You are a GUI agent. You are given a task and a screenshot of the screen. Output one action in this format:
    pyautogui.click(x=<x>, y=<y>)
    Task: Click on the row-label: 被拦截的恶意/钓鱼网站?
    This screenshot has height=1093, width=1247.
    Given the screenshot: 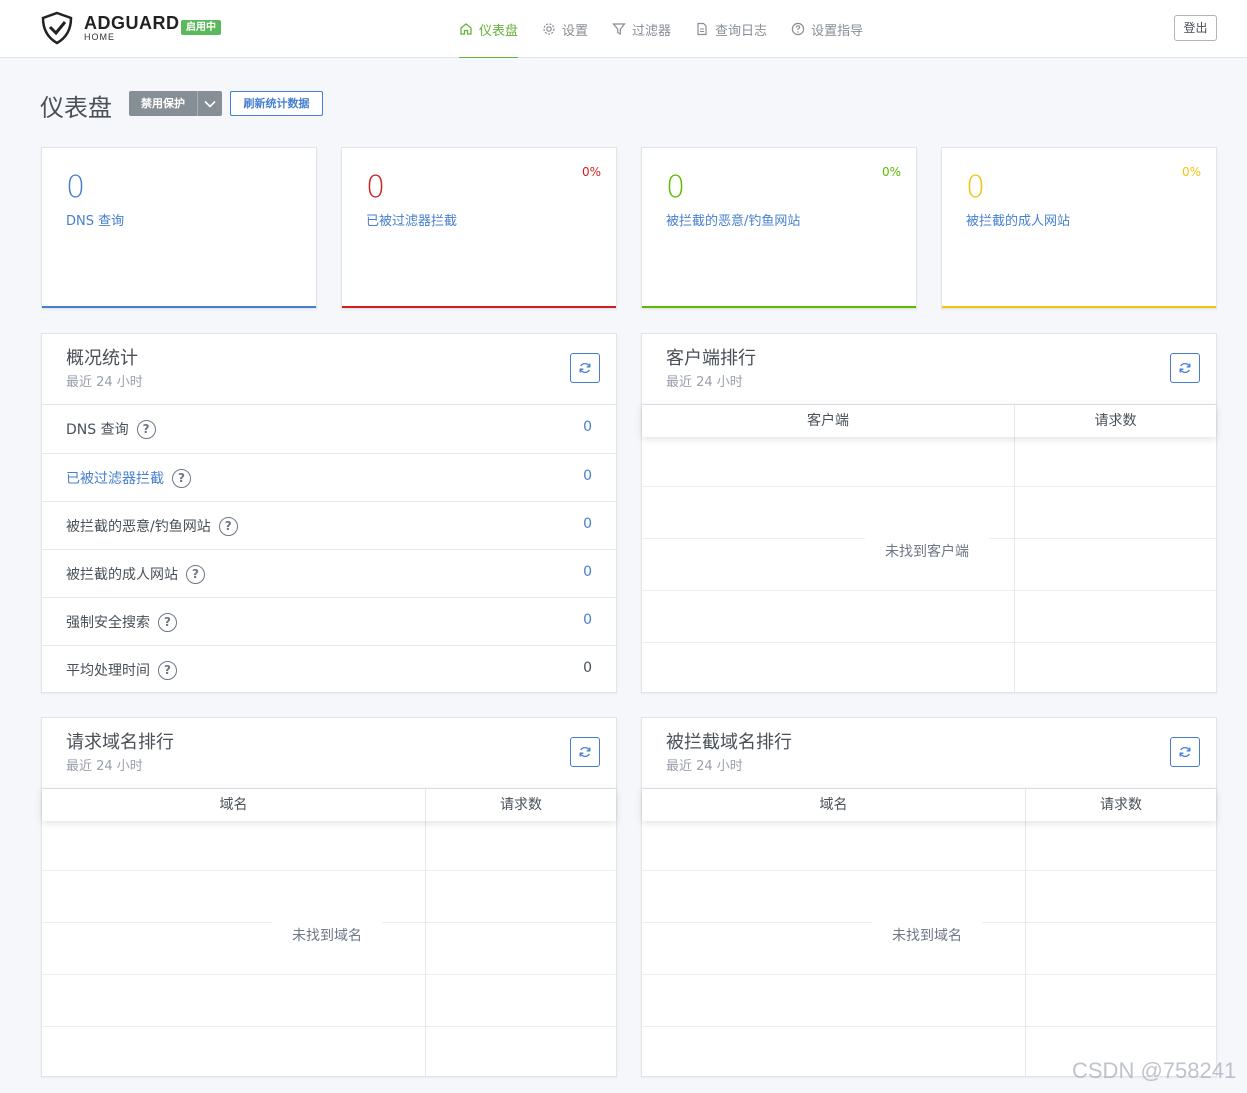 What is the action you would take?
    pyautogui.click(x=152, y=526)
    